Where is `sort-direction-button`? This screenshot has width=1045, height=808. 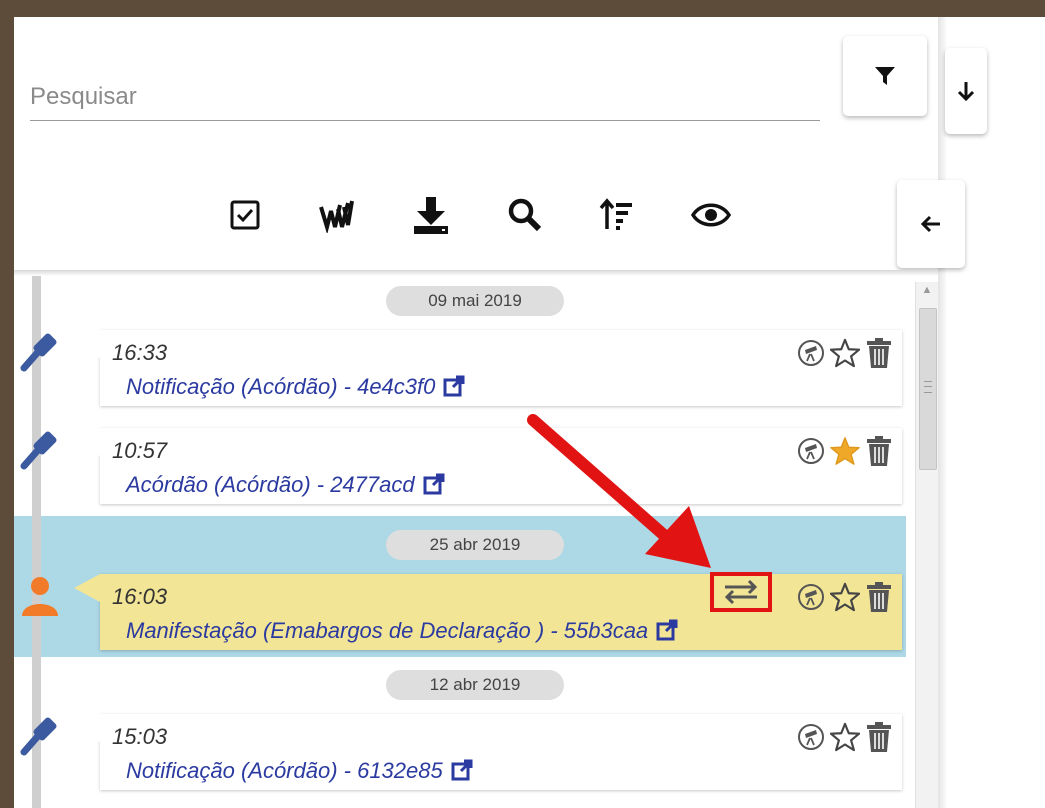 sort-direction-button is located at coordinates (966, 91).